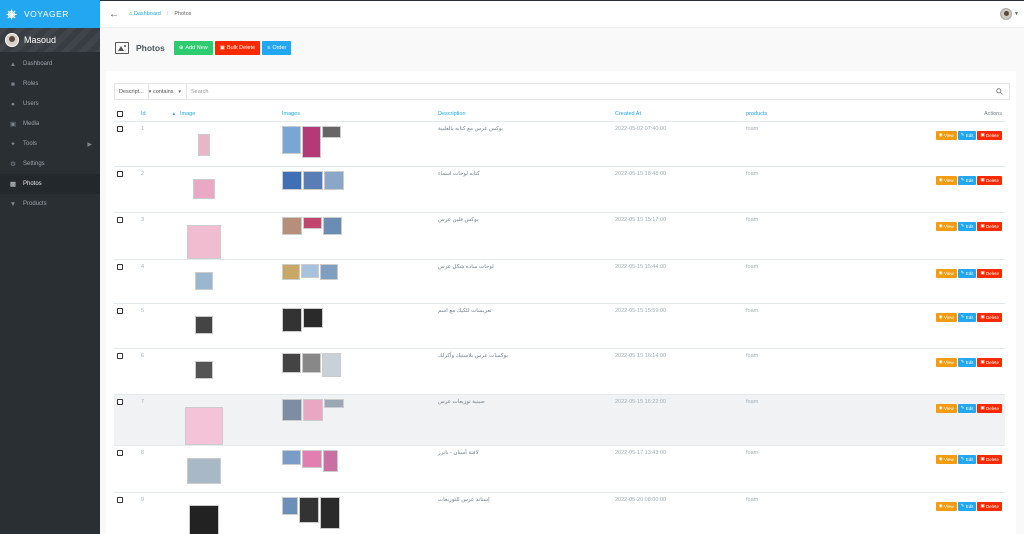 The height and width of the screenshot is (534, 1024). What do you see at coordinates (231, 115) in the screenshot?
I see `column-image: Image` at bounding box center [231, 115].